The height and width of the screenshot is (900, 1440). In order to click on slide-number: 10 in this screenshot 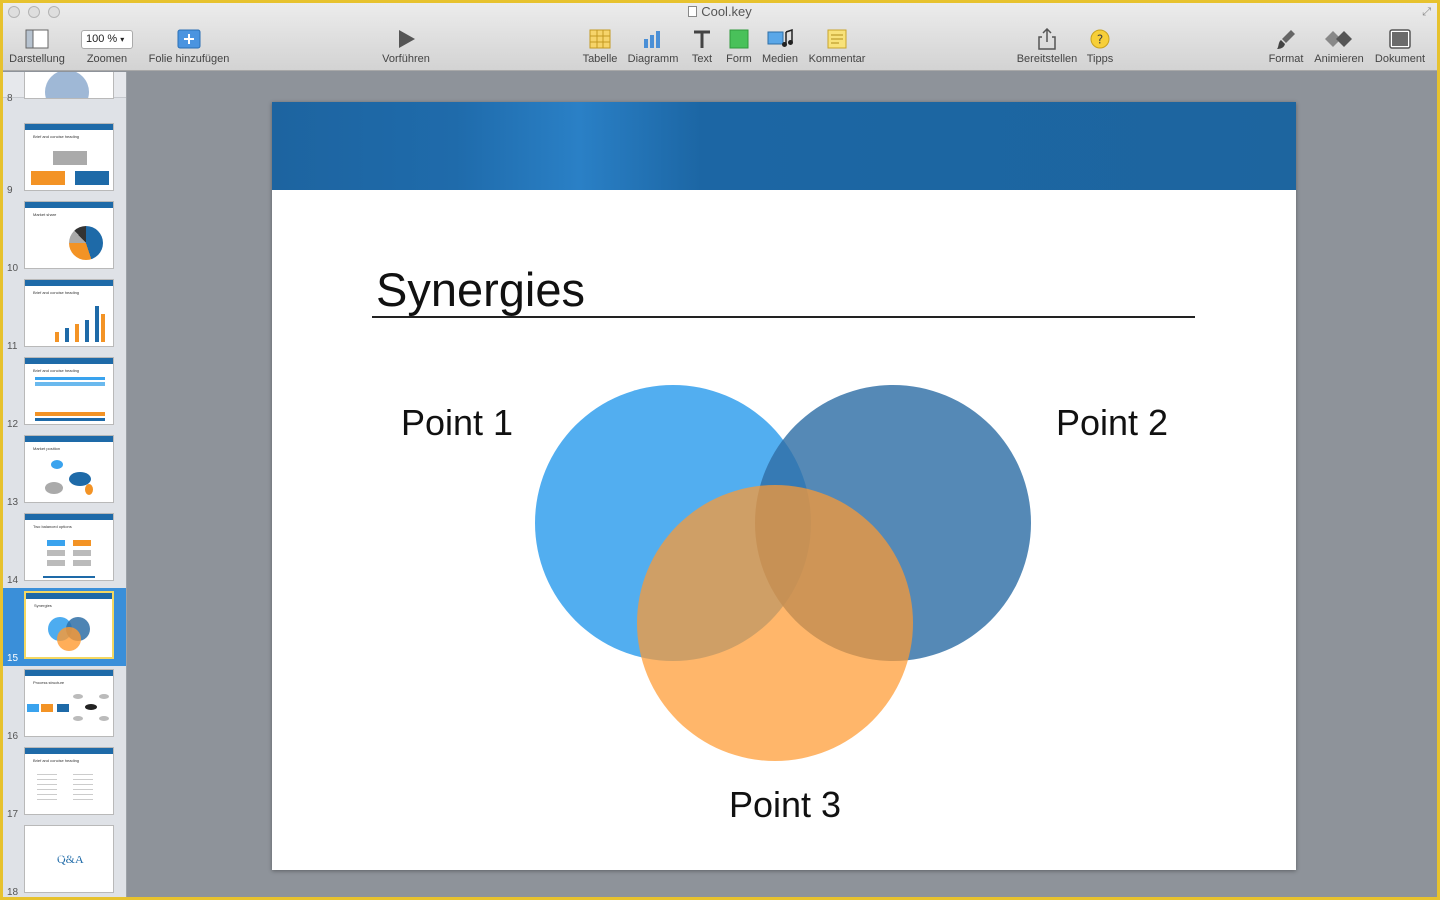, I will do `click(13, 268)`.